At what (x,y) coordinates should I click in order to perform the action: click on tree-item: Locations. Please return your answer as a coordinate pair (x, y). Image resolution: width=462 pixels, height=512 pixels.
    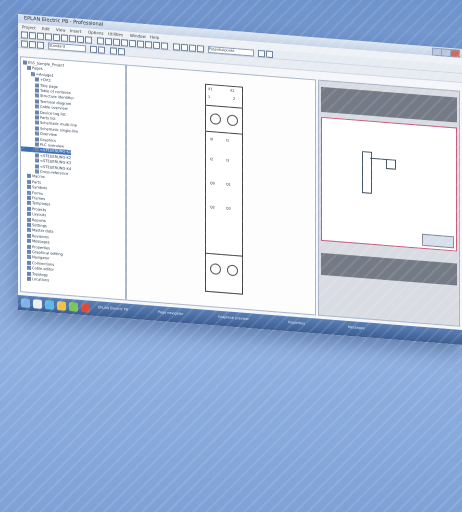
    Looking at the image, I should click on (35, 279).